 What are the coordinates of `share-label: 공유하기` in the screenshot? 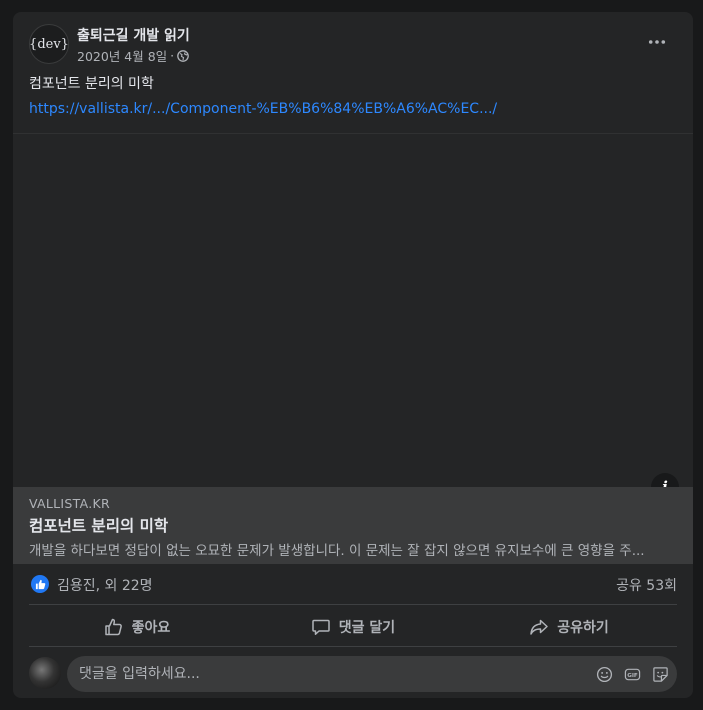 It's located at (583, 628).